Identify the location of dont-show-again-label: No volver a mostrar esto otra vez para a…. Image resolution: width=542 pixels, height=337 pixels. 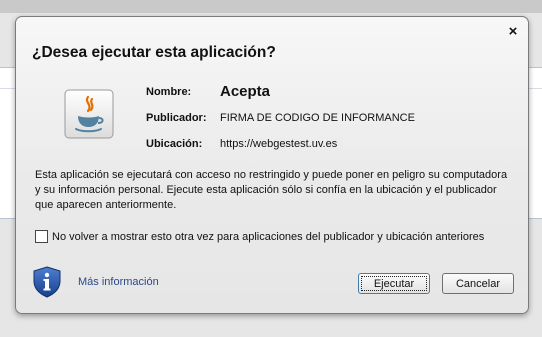
(268, 237).